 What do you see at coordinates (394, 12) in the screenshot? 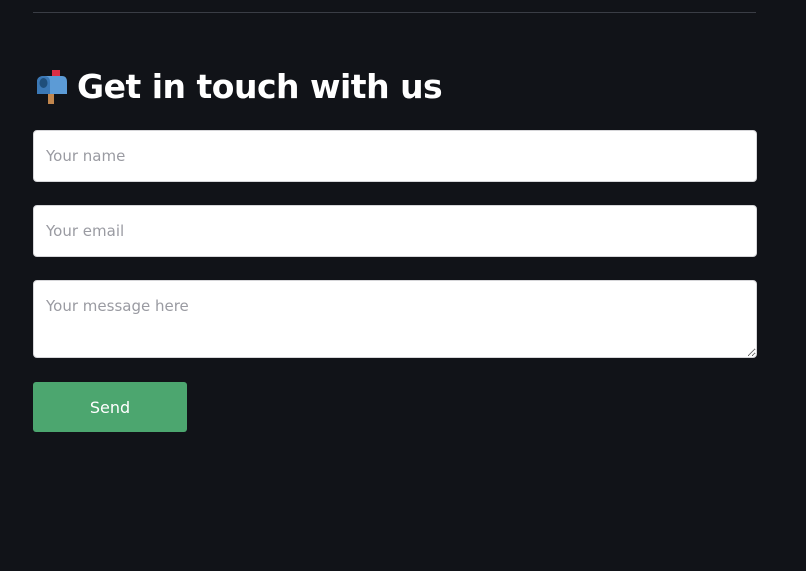
I see `divider` at bounding box center [394, 12].